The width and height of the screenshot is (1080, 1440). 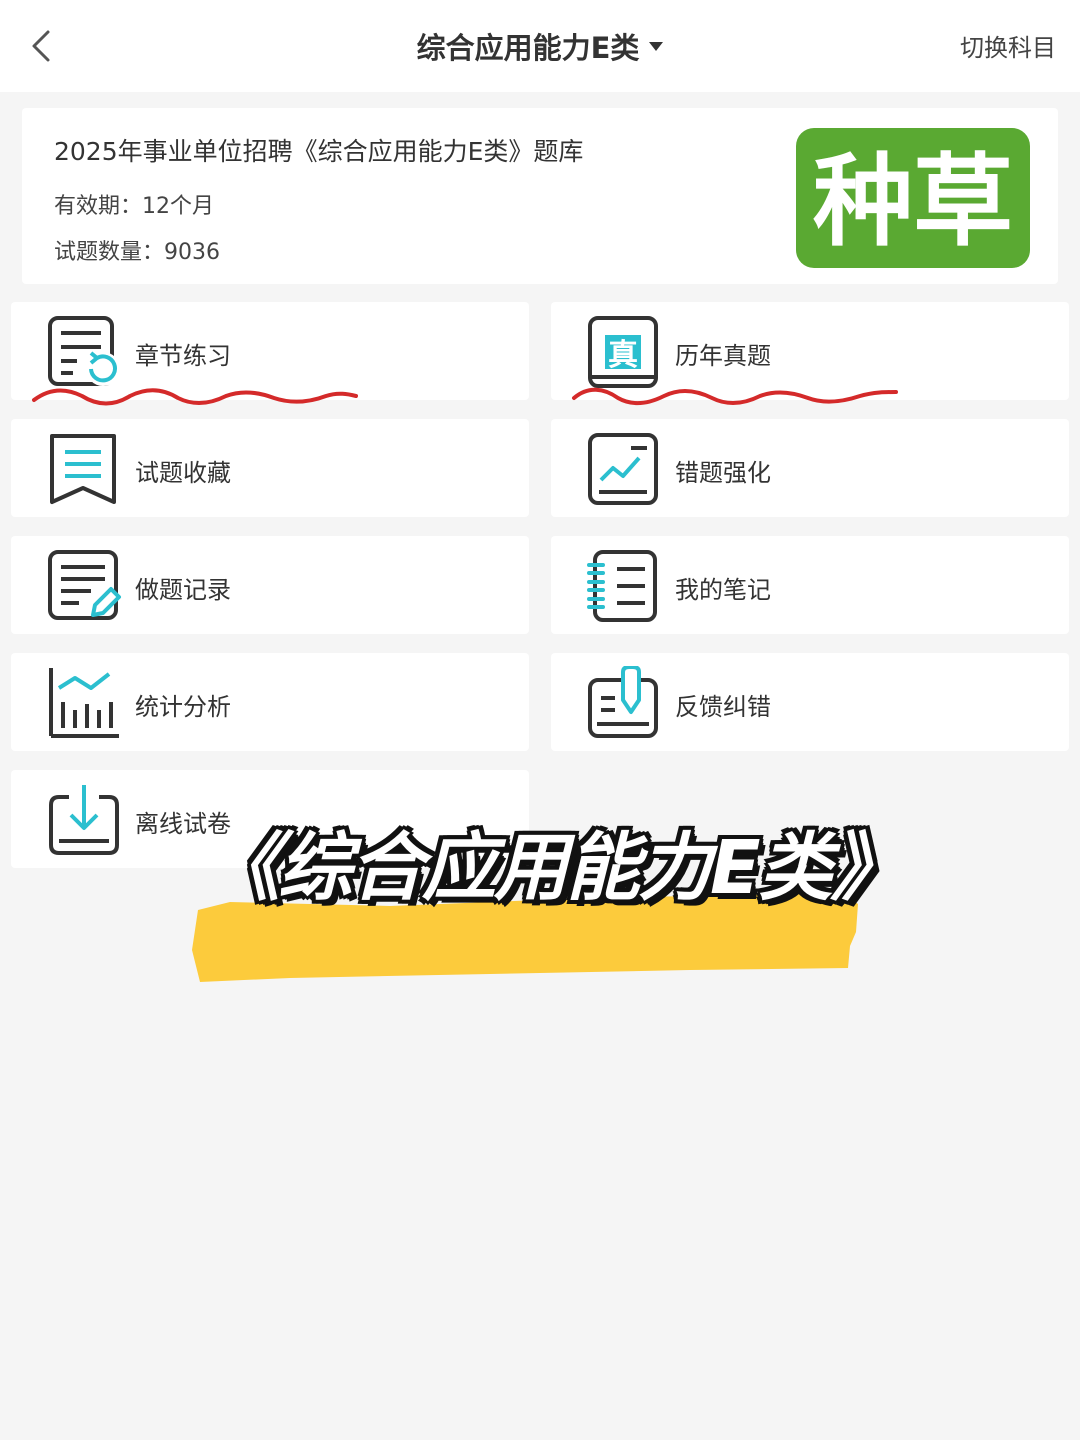 I want to click on question-bank-title: 2025年事业单位招聘《综合应用能力E类》题库, so click(x=319, y=151).